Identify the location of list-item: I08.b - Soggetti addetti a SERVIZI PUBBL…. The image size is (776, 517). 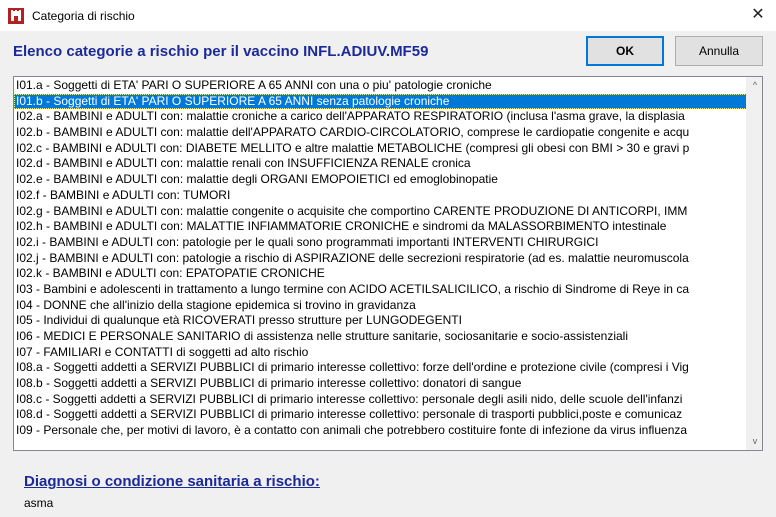
(380, 384).